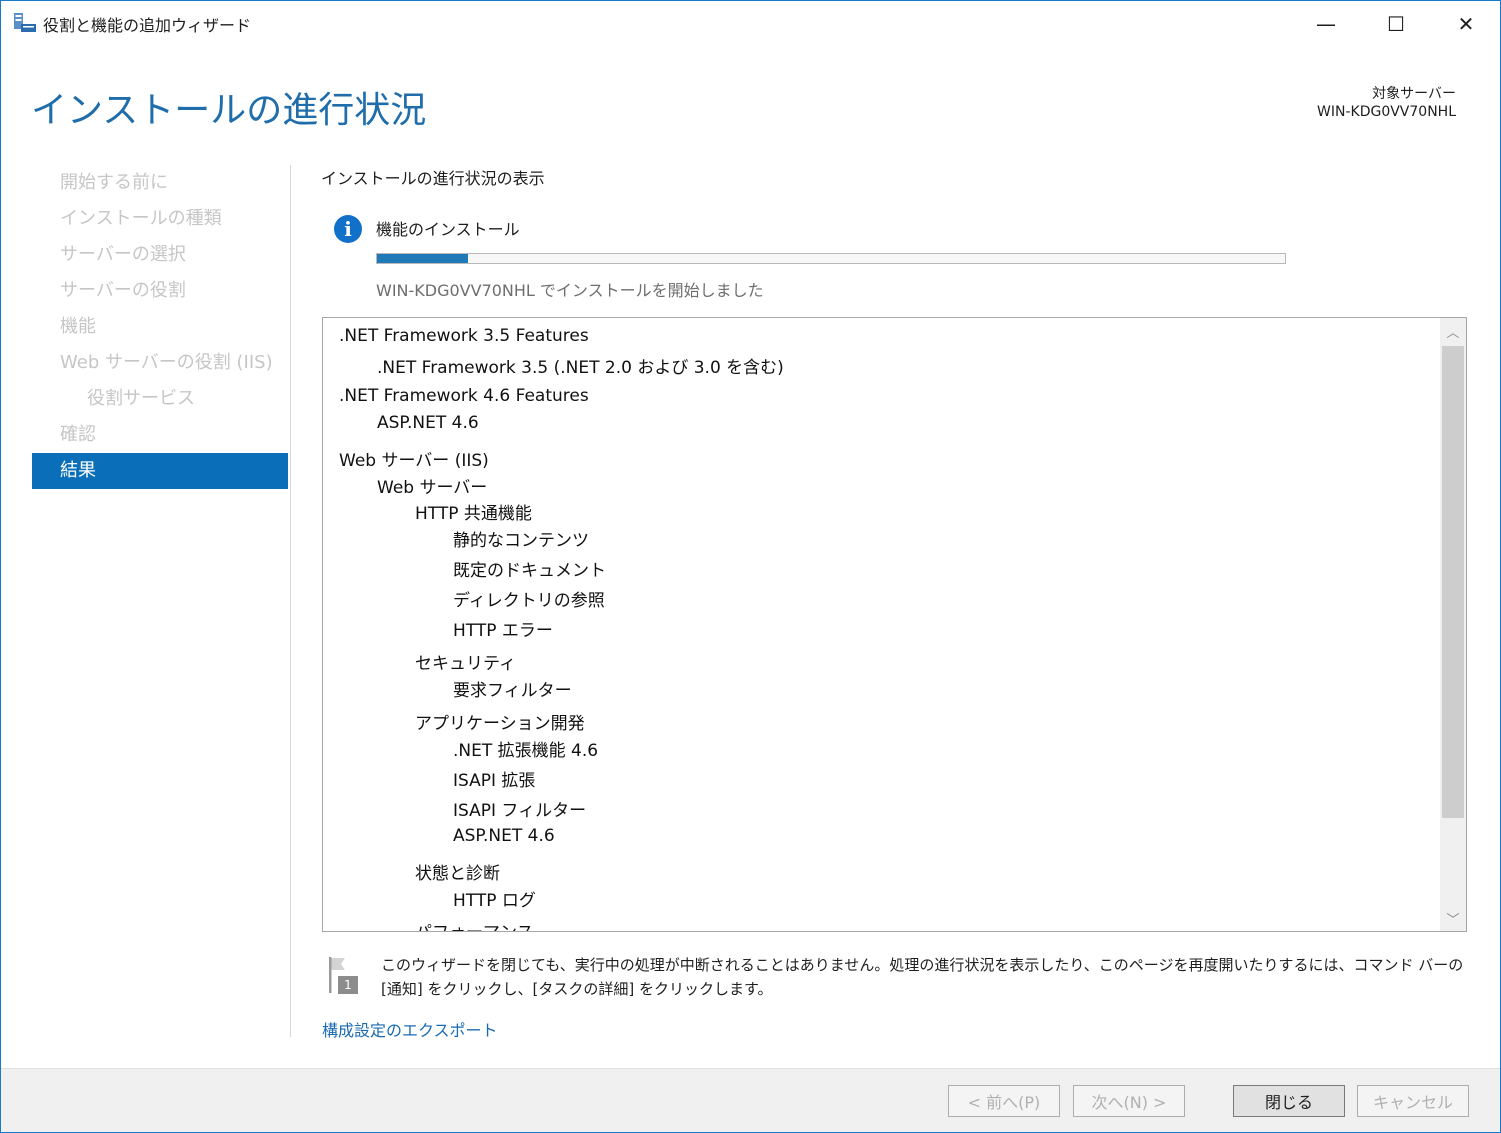  I want to click on nav-item-server-roles: サーバーの役割, so click(123, 290).